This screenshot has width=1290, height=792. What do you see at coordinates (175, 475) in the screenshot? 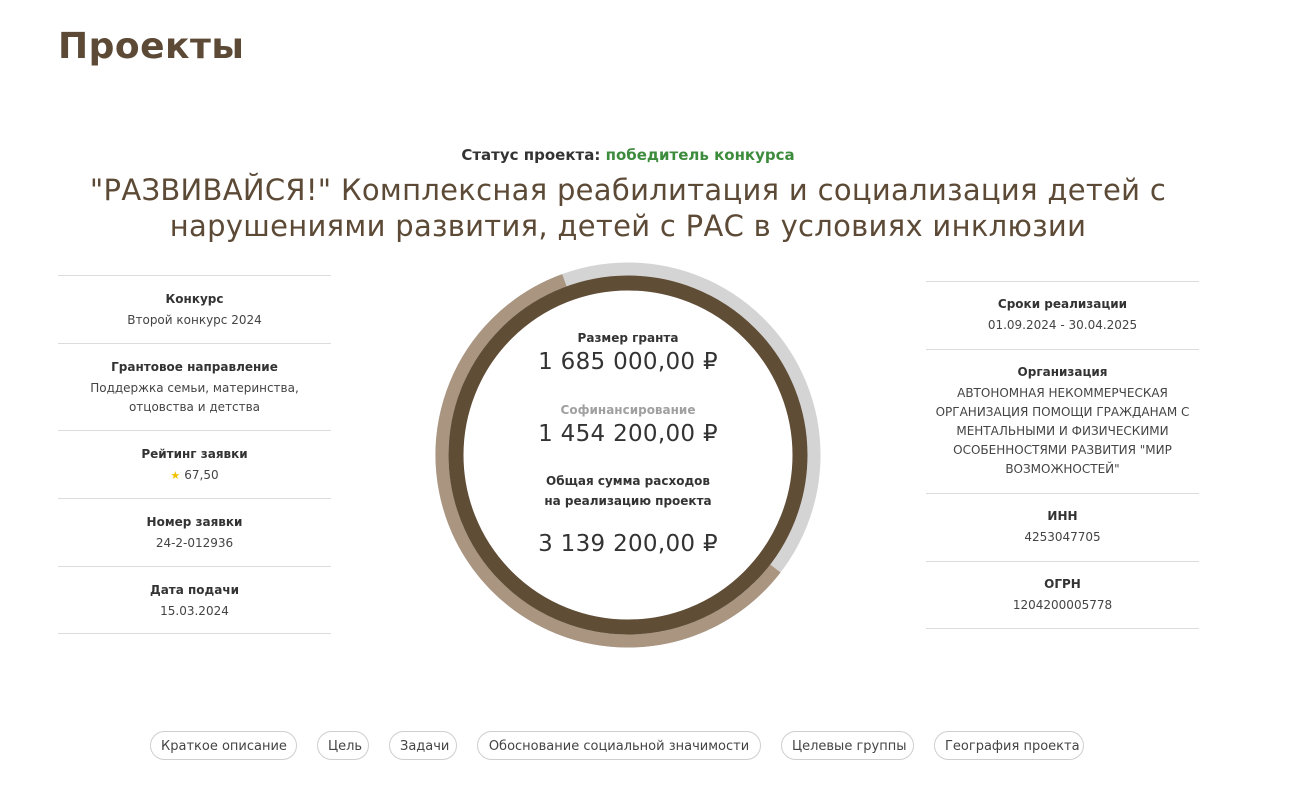
I see `star-icon: ★` at bounding box center [175, 475].